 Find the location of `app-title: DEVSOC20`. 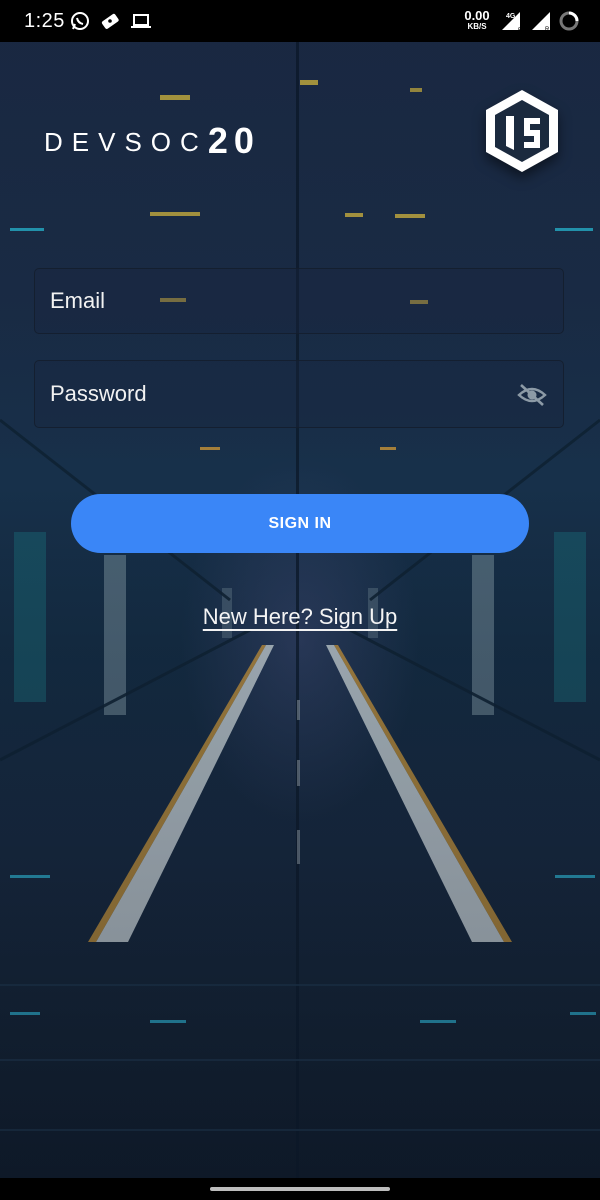

app-title: DEVSOC20 is located at coordinates (152, 139).